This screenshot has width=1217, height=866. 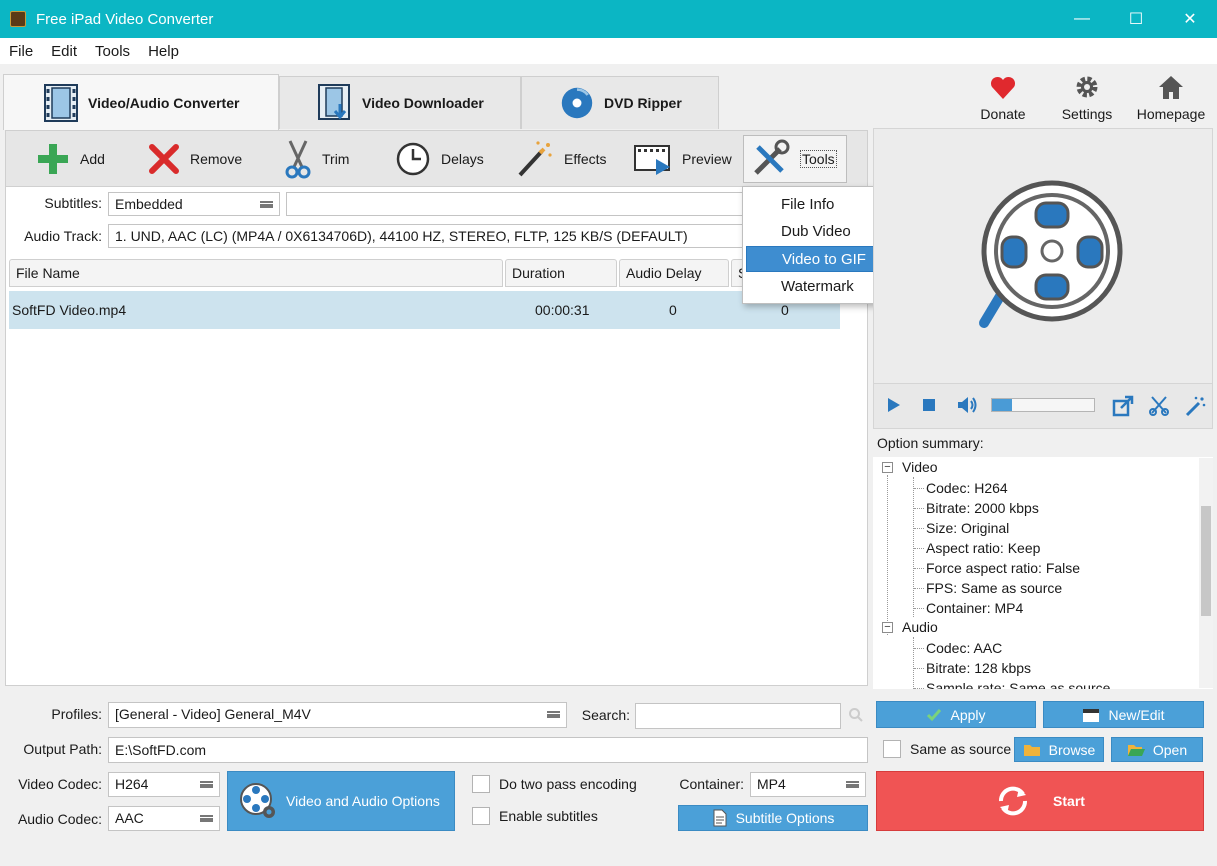 What do you see at coordinates (423, 103) in the screenshot?
I see `tab-label: Video Downloader` at bounding box center [423, 103].